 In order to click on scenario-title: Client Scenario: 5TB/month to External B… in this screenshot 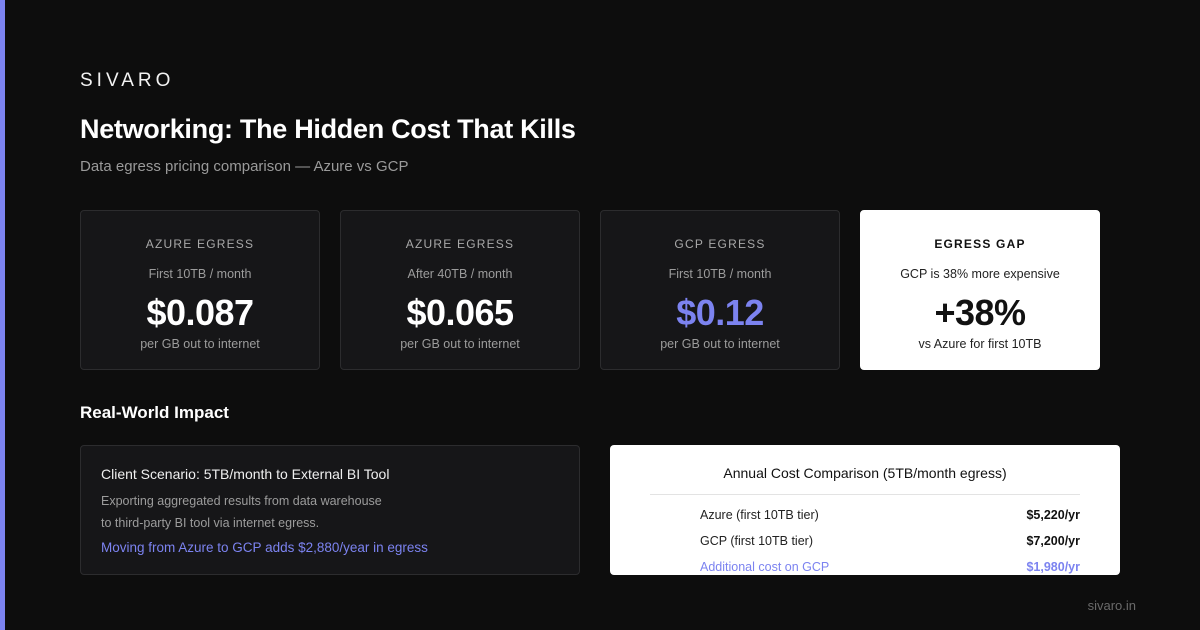, I will do `click(245, 474)`.